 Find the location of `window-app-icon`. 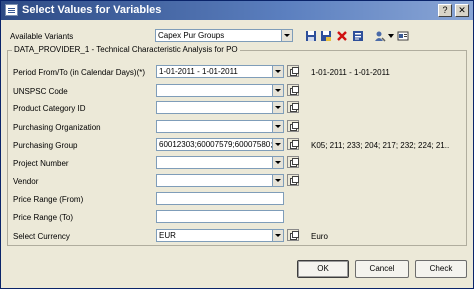

window-app-icon is located at coordinates (11, 10).